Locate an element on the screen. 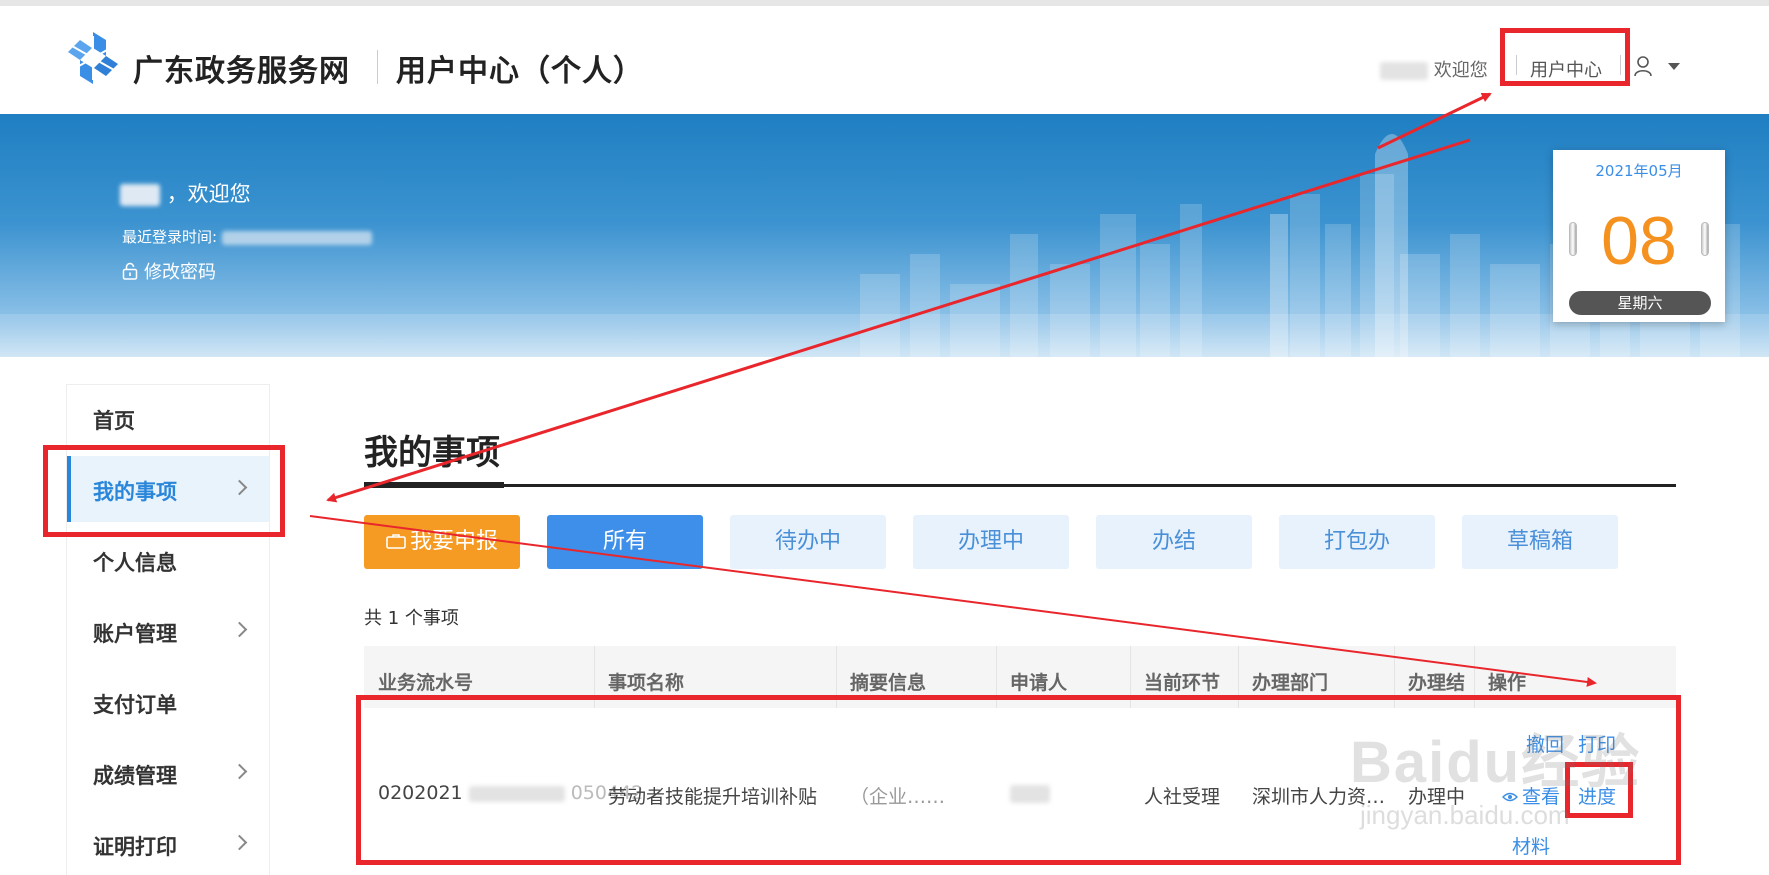 This screenshot has width=1769, height=875. user-icon is located at coordinates (1643, 66).